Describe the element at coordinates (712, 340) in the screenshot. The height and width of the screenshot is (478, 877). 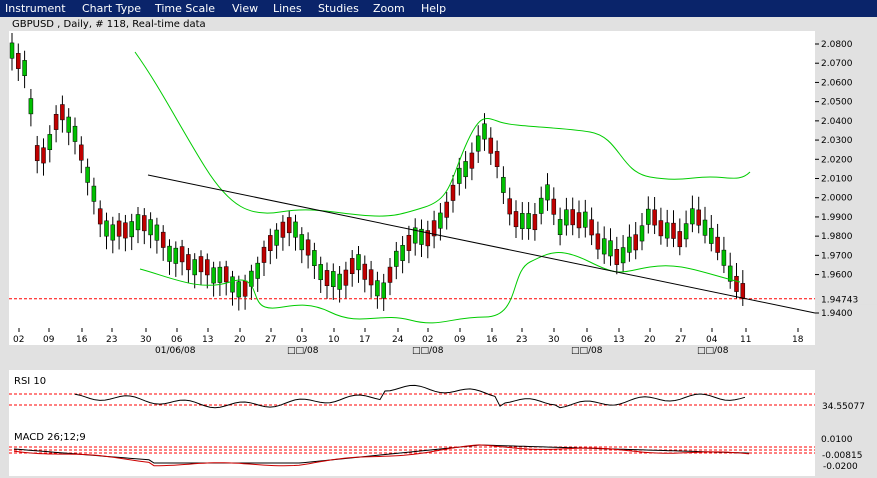
I see `date-axis-day-label: 04` at that location.